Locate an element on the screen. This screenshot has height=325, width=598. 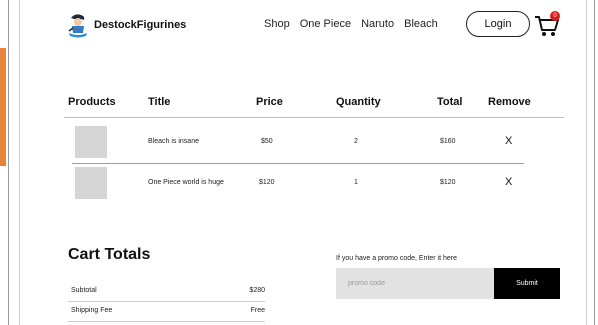
submit-promo-button: Submit is located at coordinates (527, 283).